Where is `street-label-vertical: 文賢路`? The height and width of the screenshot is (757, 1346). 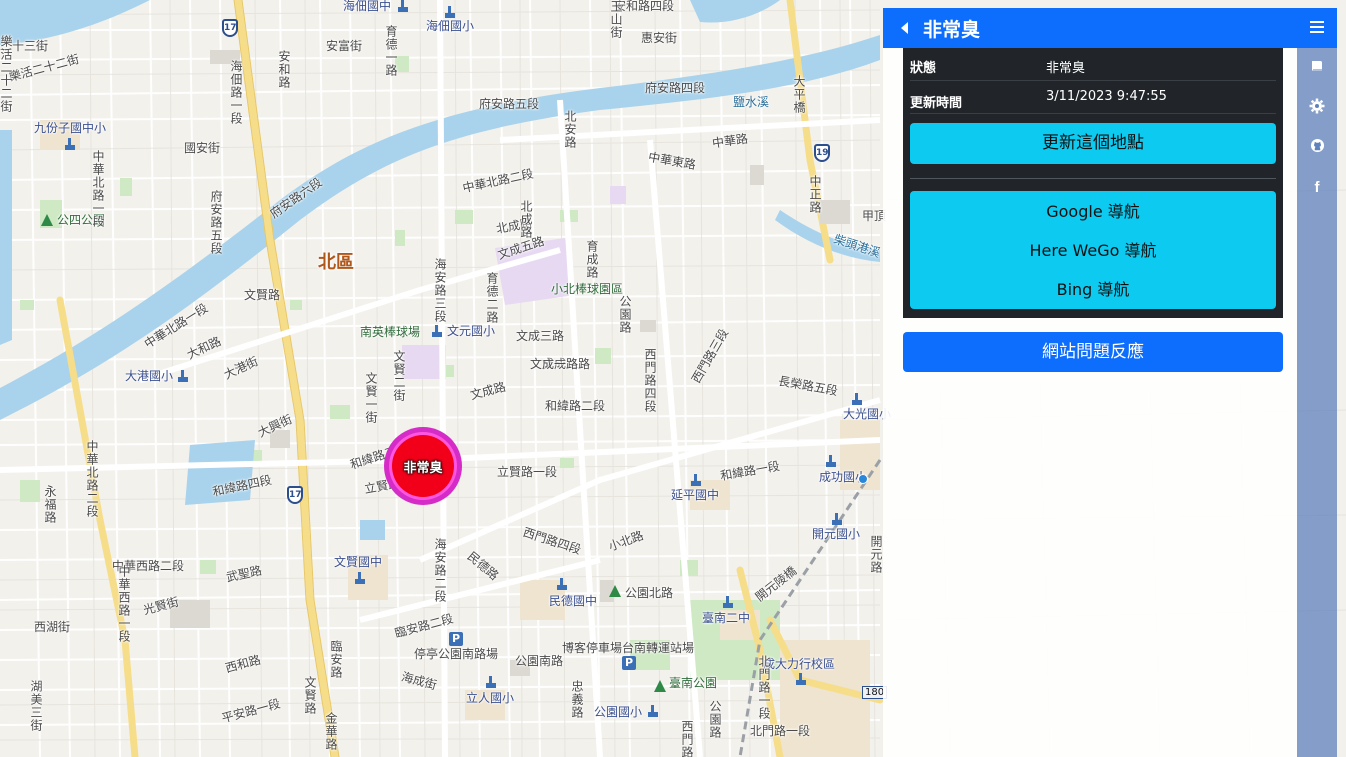 street-label-vertical: 文賢路 is located at coordinates (310, 695).